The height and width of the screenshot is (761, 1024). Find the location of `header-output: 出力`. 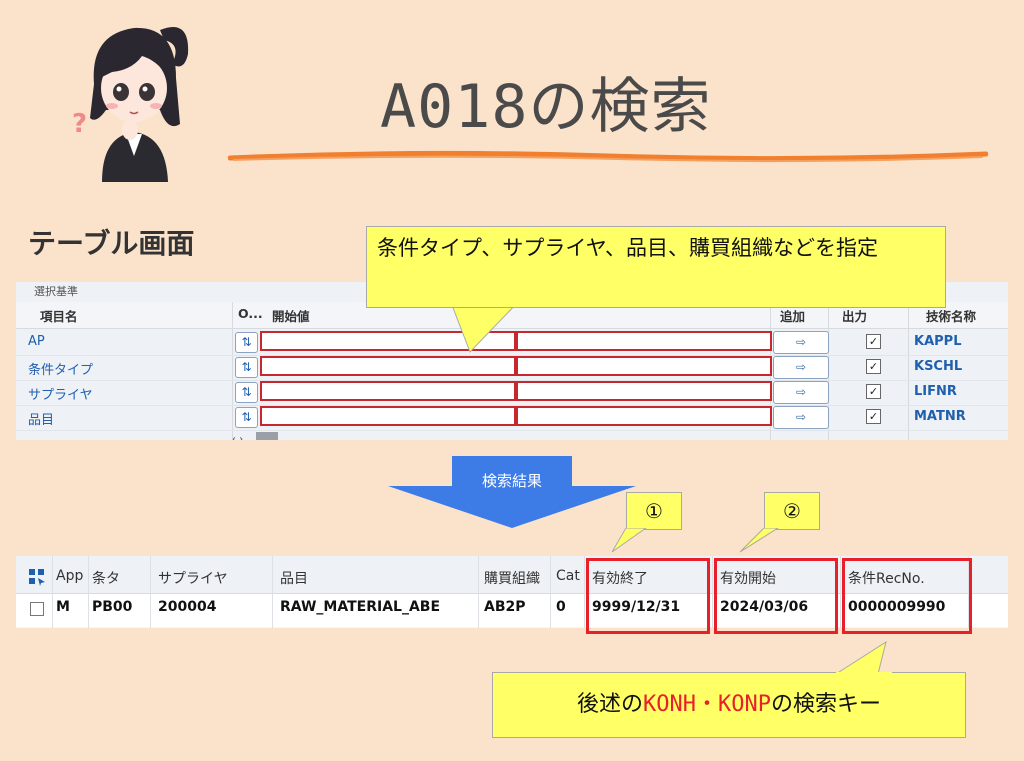

header-output: 出力 is located at coordinates (855, 316).